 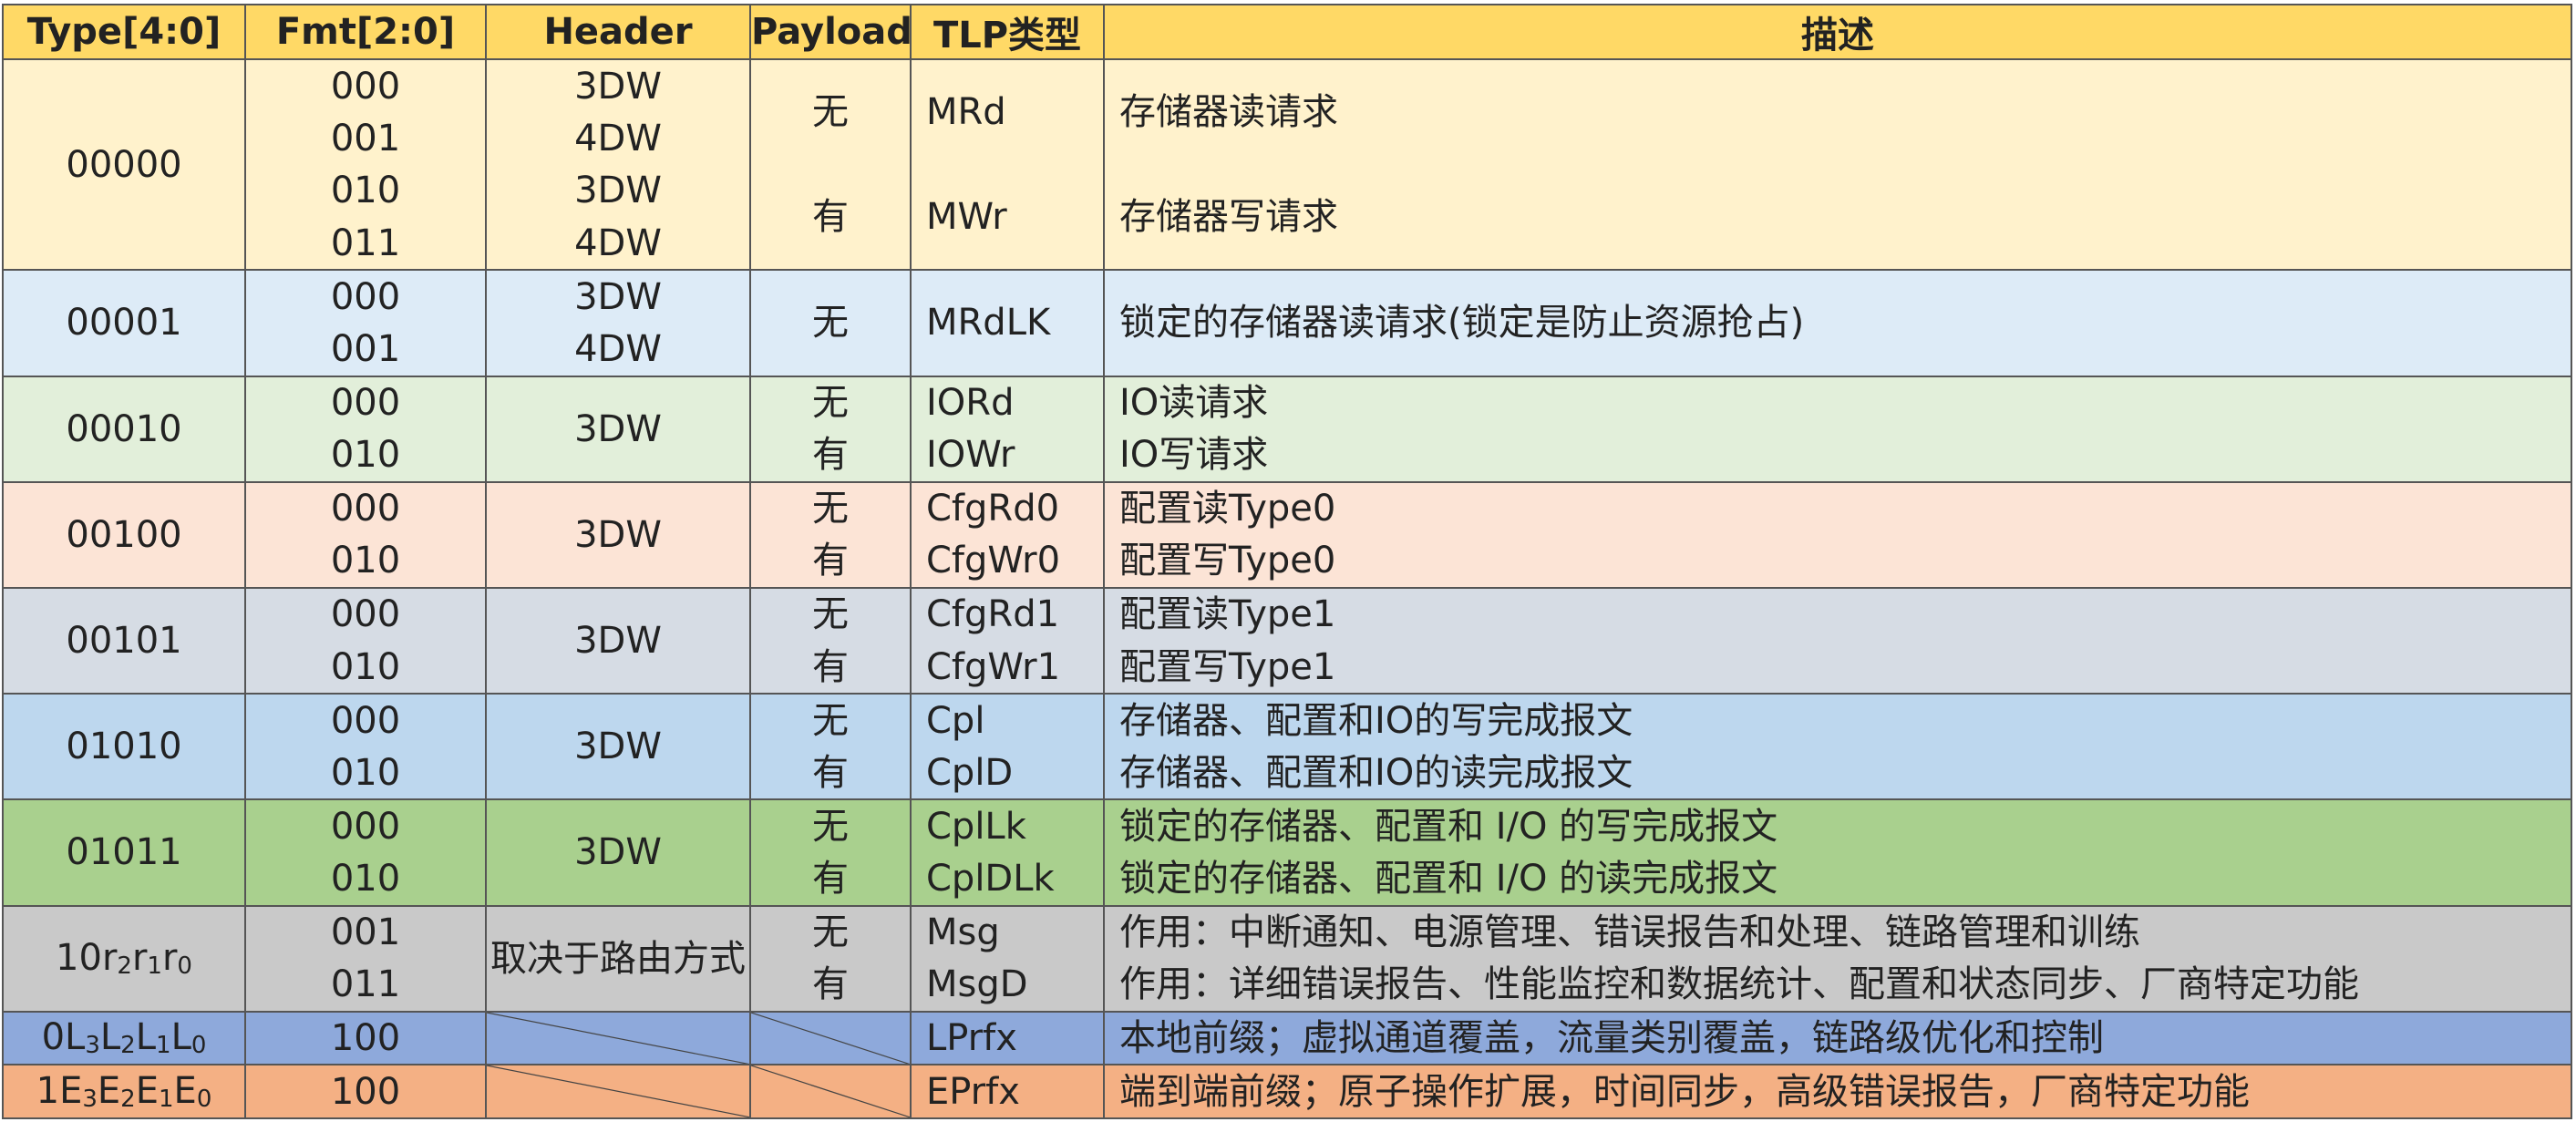 I want to click on description-cell-line: 配置写Type0, so click(x=1227, y=561).